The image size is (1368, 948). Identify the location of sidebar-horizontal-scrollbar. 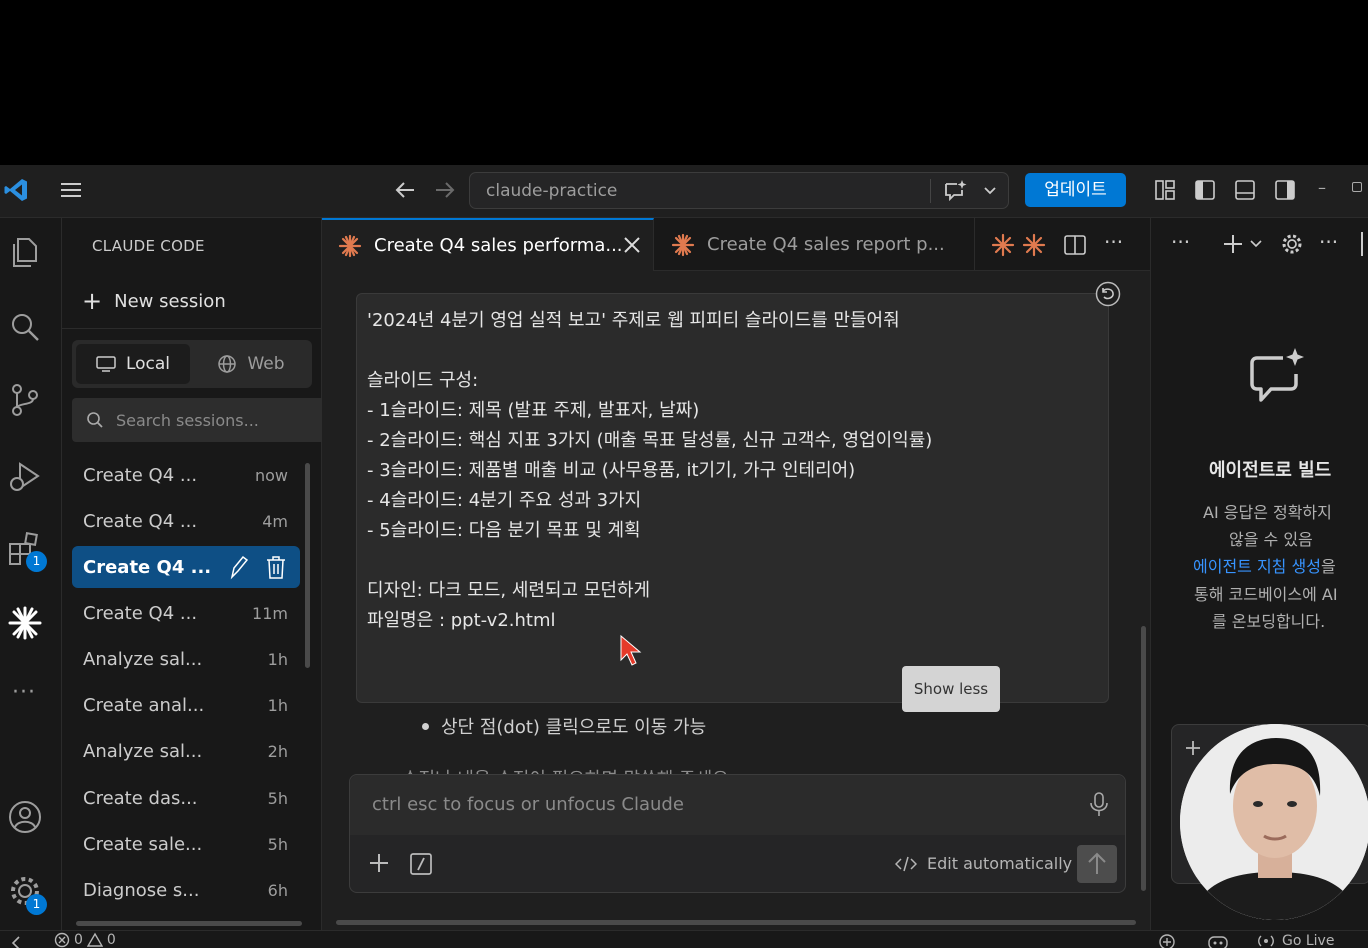
(189, 923).